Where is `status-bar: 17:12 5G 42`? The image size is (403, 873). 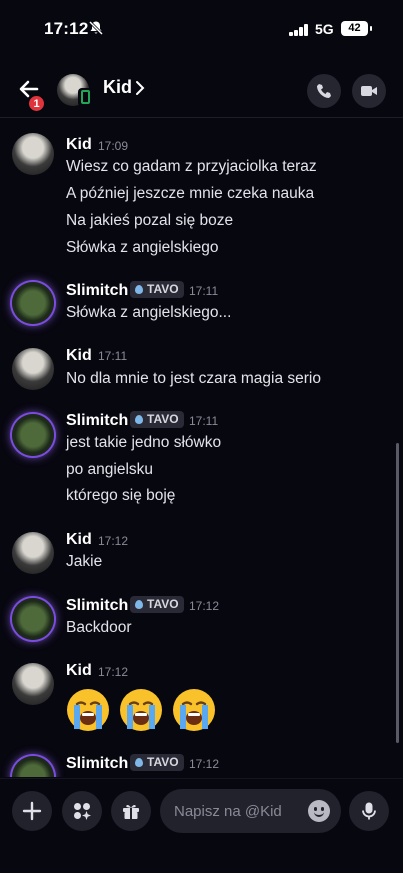
status-bar: 17:12 5G 42 is located at coordinates (201, 29).